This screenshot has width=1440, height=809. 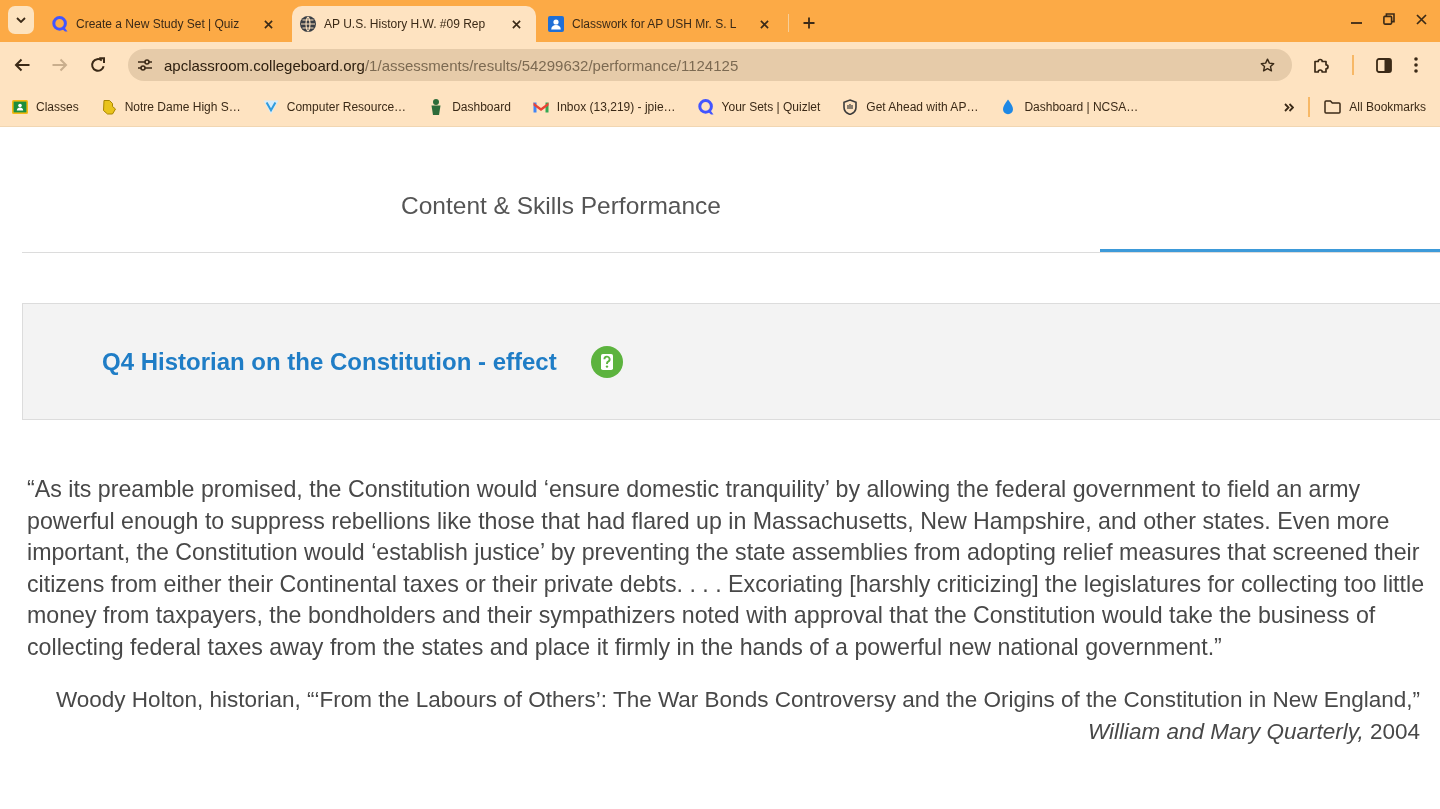 What do you see at coordinates (1322, 65) in the screenshot?
I see `puzzle-icon` at bounding box center [1322, 65].